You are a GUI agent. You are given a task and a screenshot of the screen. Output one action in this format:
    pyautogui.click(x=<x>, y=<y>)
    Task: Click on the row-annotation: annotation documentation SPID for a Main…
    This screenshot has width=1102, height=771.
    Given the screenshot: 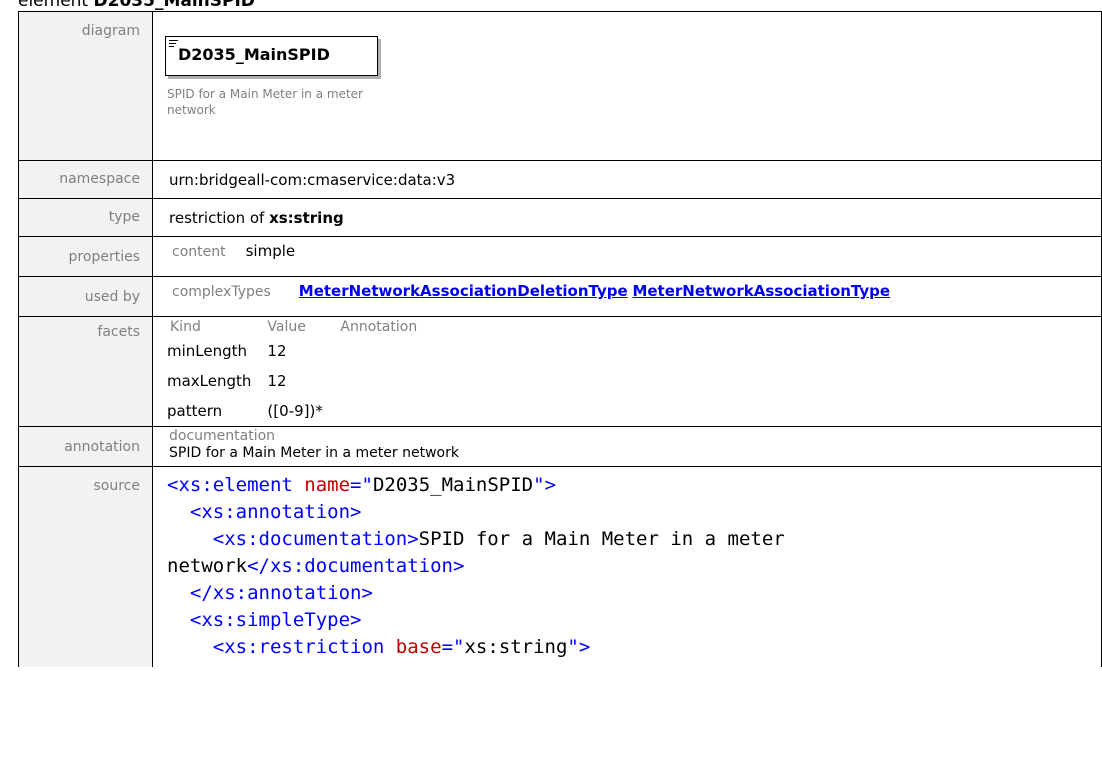 What is the action you would take?
    pyautogui.click(x=560, y=446)
    